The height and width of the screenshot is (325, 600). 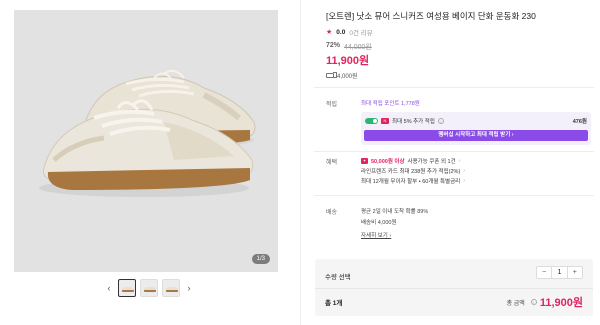 I want to click on minus-button: −, so click(x=544, y=272).